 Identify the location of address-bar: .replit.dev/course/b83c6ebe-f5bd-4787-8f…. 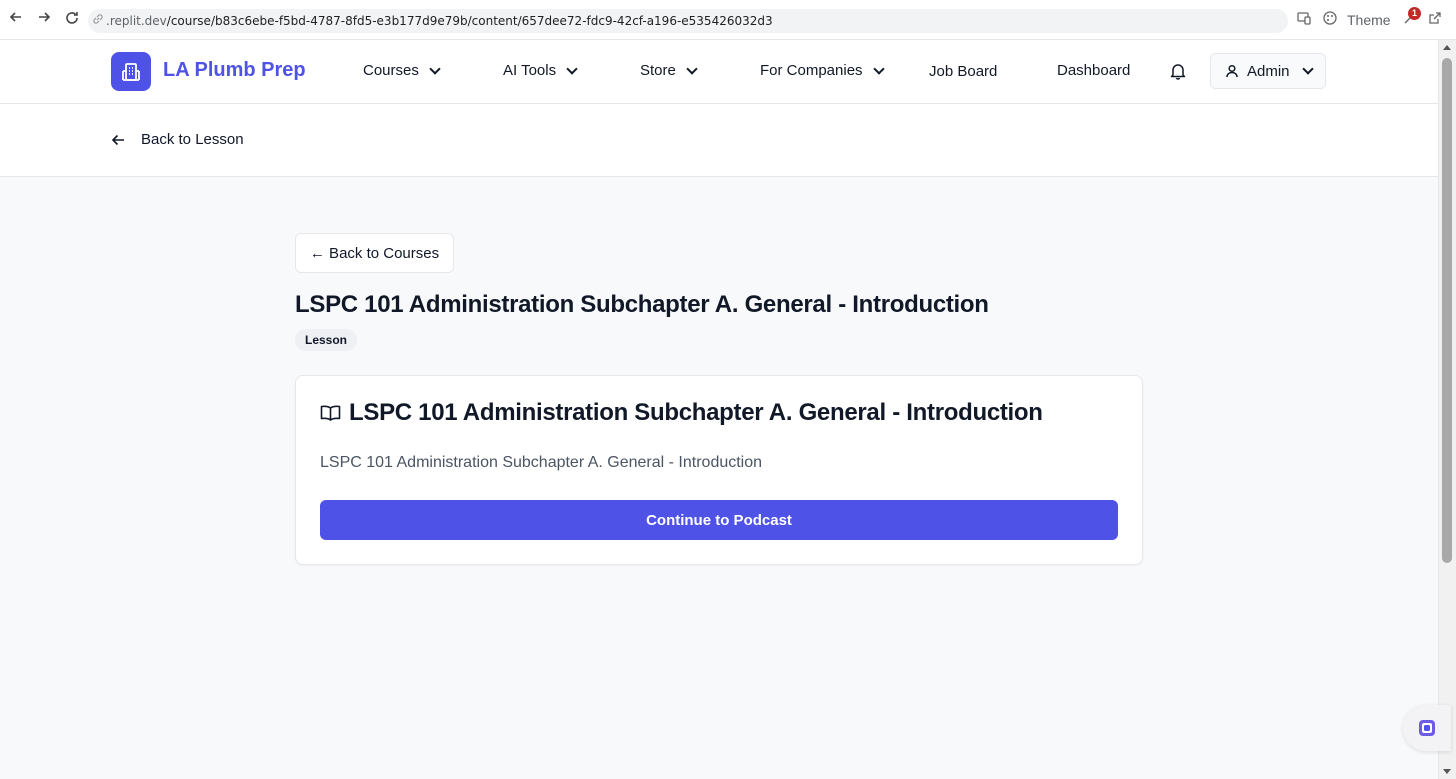
(688, 21).